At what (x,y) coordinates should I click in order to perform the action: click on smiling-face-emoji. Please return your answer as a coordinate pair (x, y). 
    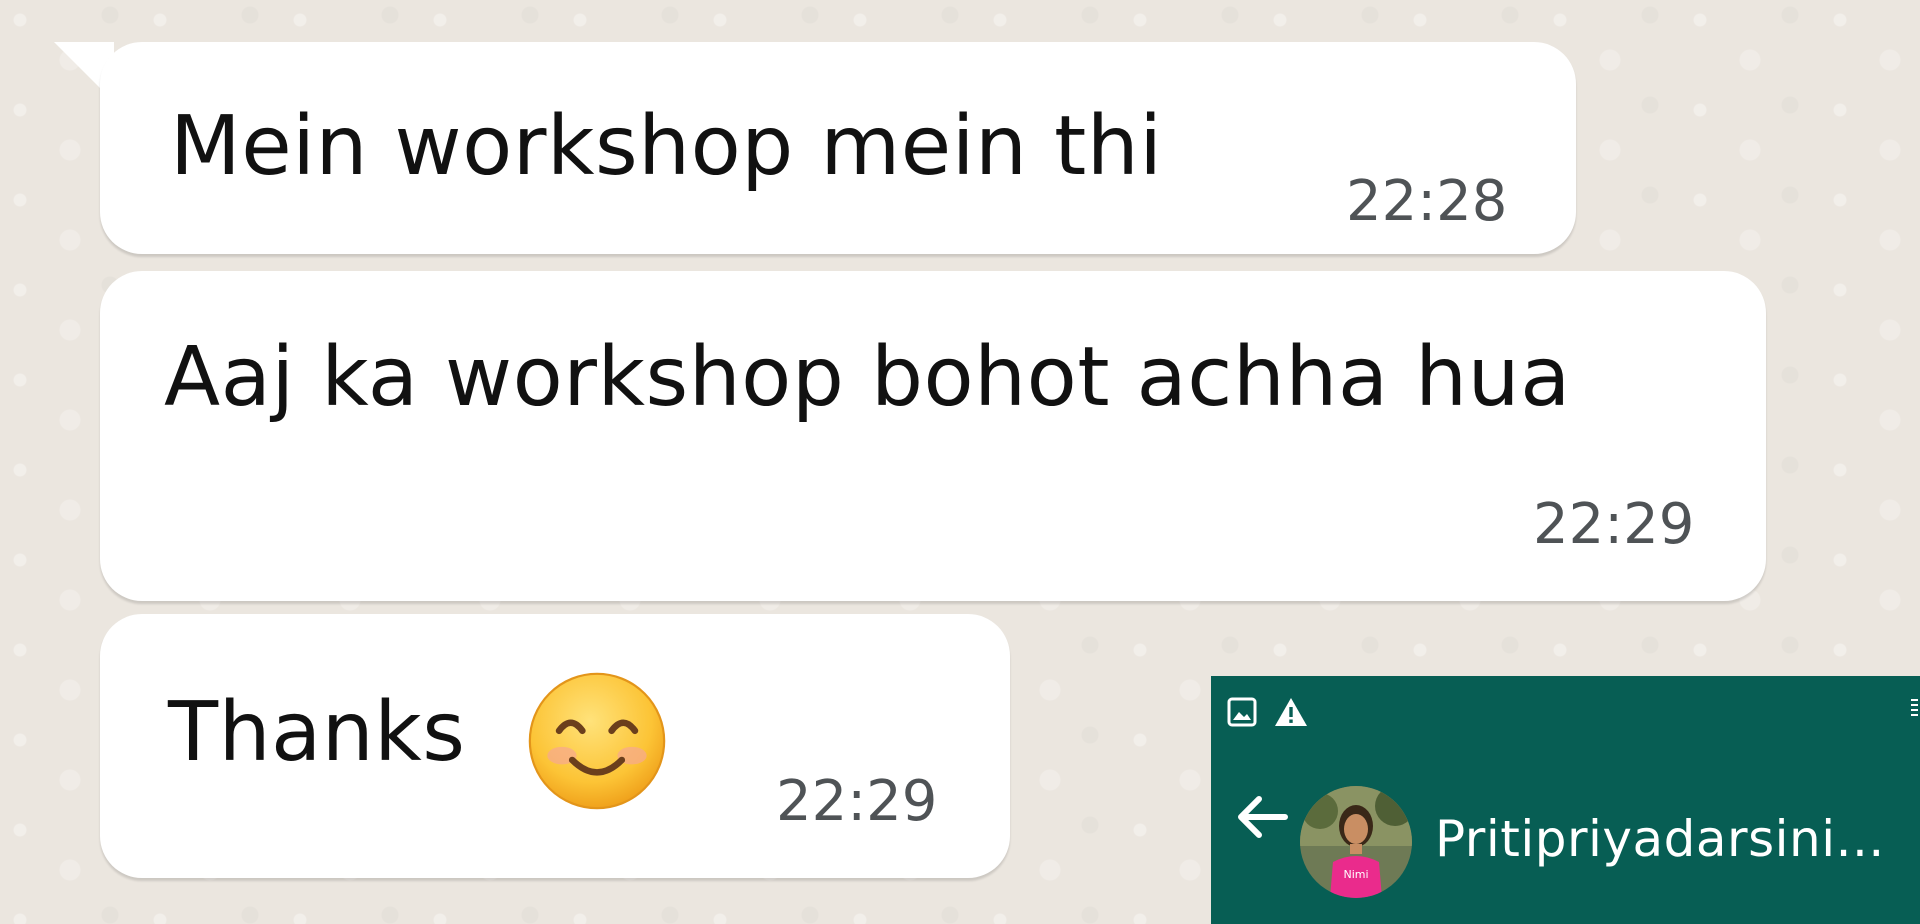
    Looking at the image, I should click on (597, 741).